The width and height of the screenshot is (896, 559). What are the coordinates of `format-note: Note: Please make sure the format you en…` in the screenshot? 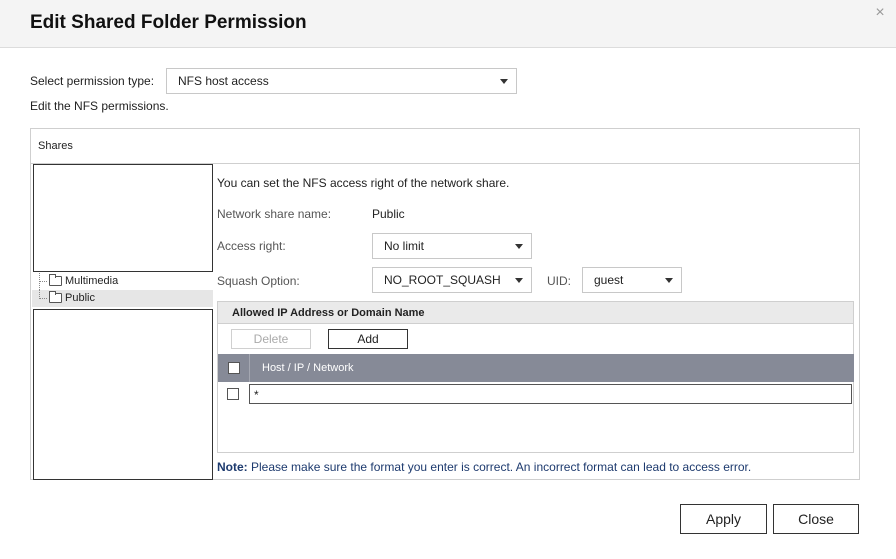 It's located at (484, 467).